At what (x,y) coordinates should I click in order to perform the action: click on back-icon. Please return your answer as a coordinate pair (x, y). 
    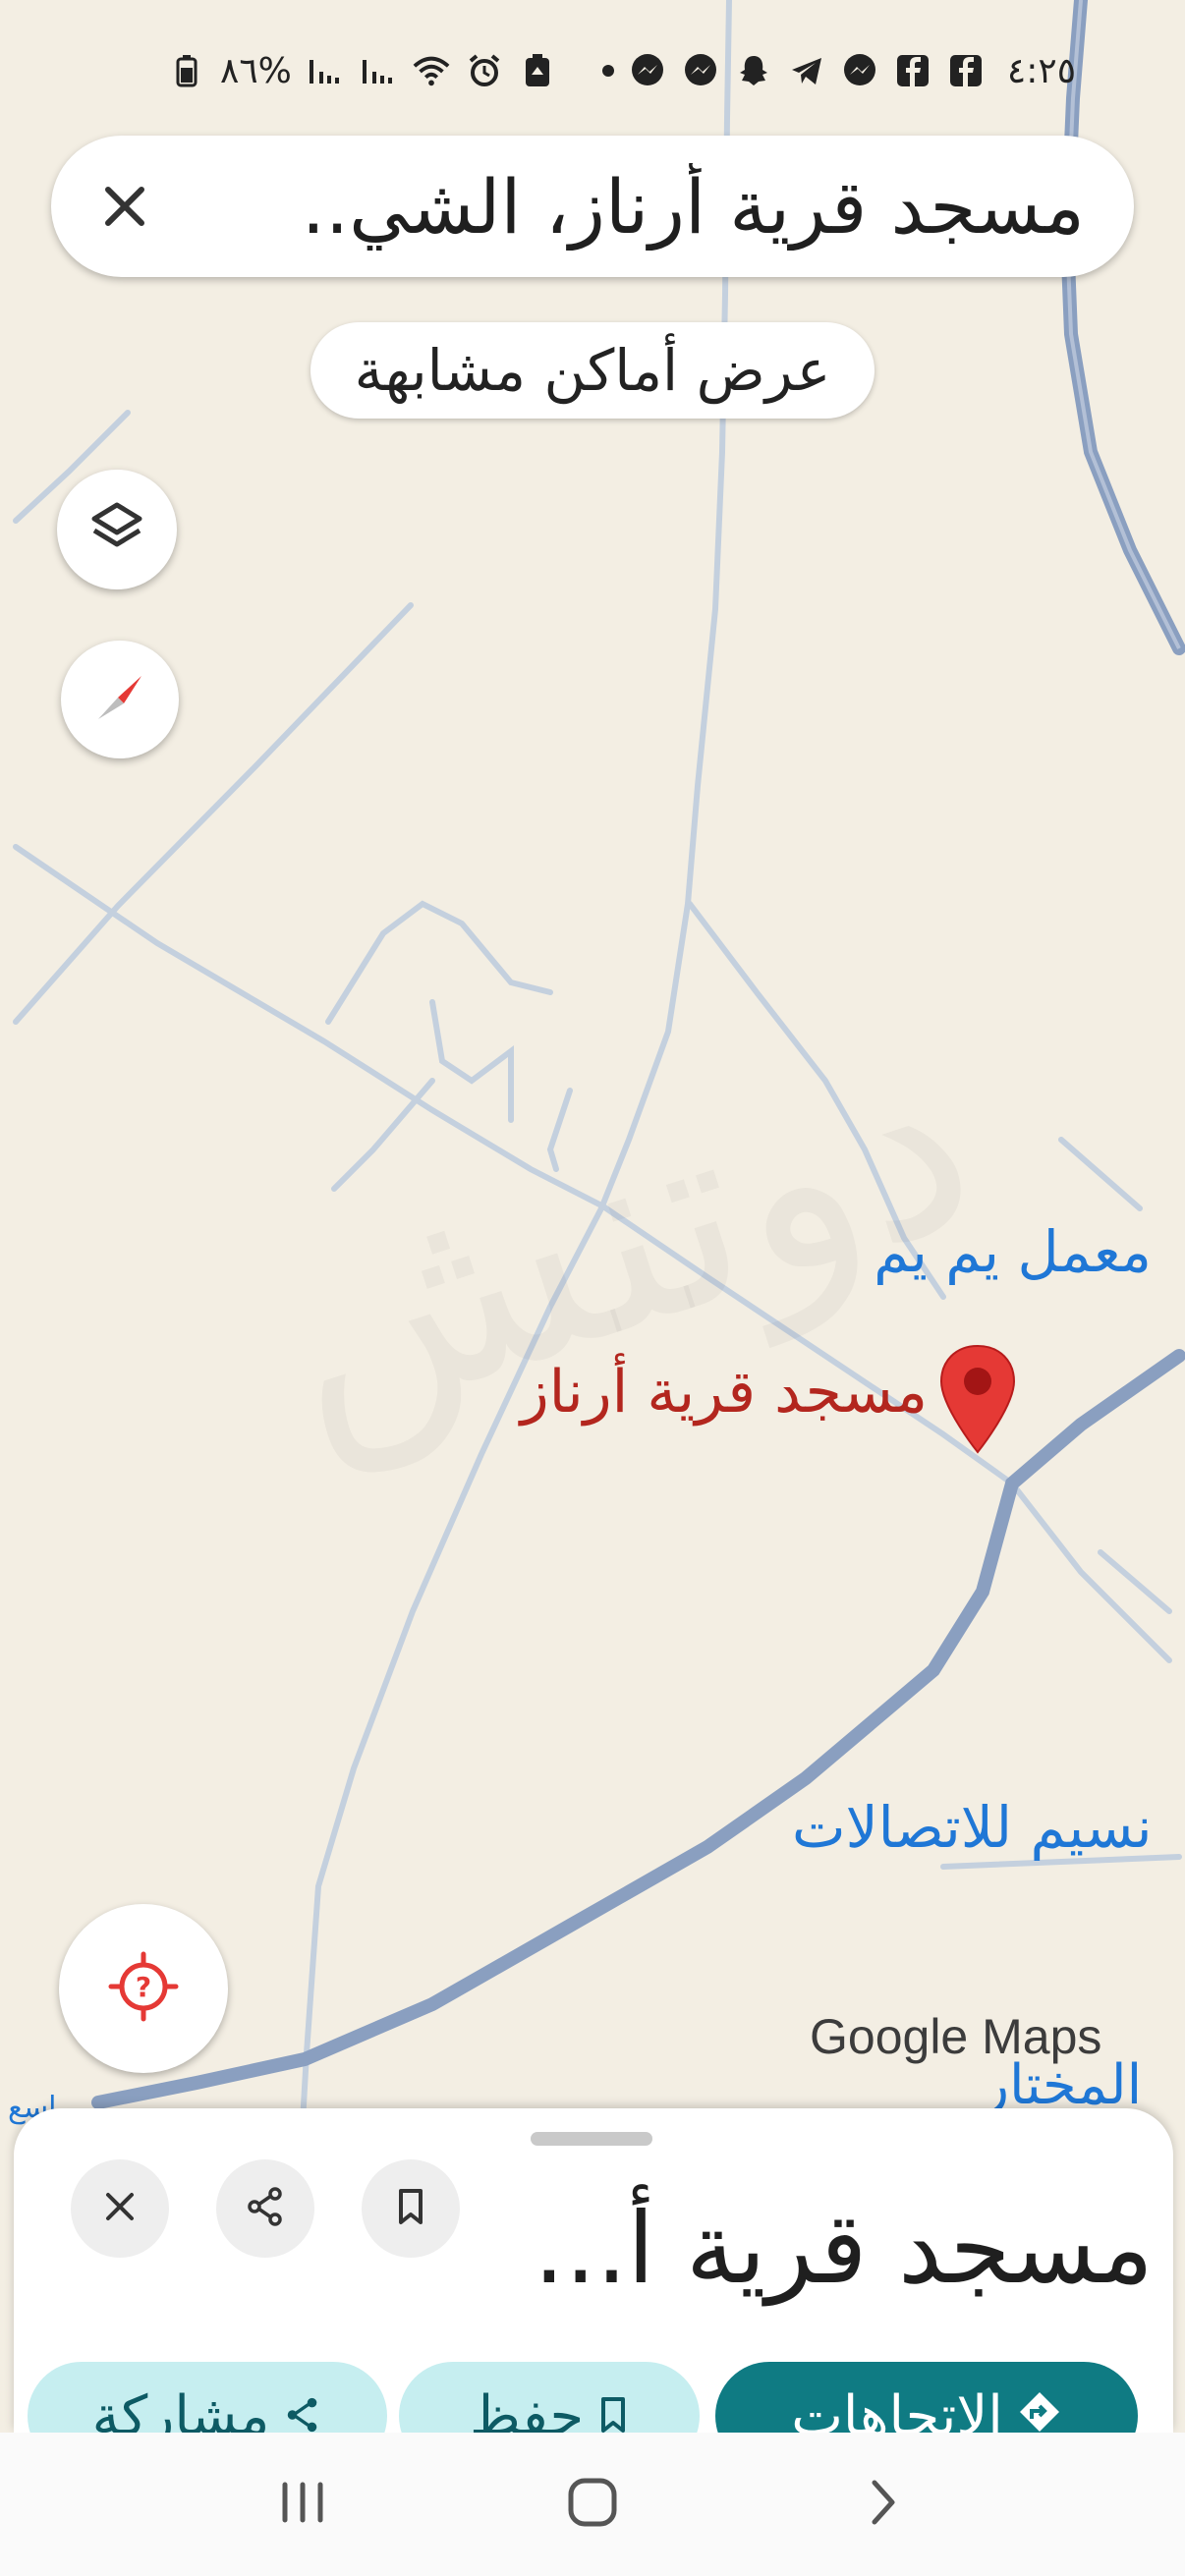
    Looking at the image, I should click on (883, 2504).